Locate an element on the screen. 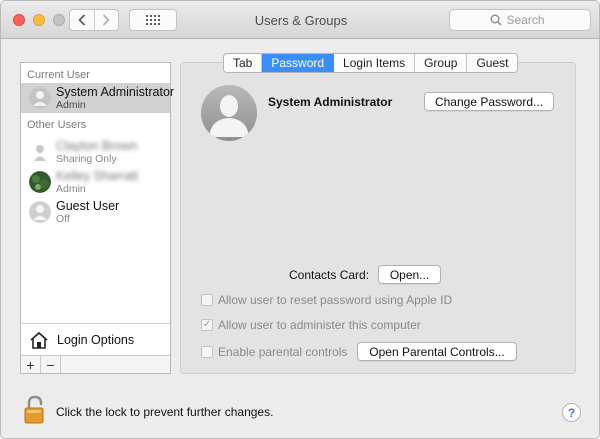 This screenshot has height=439, width=600. tab-login-items: Login Items is located at coordinates (375, 63).